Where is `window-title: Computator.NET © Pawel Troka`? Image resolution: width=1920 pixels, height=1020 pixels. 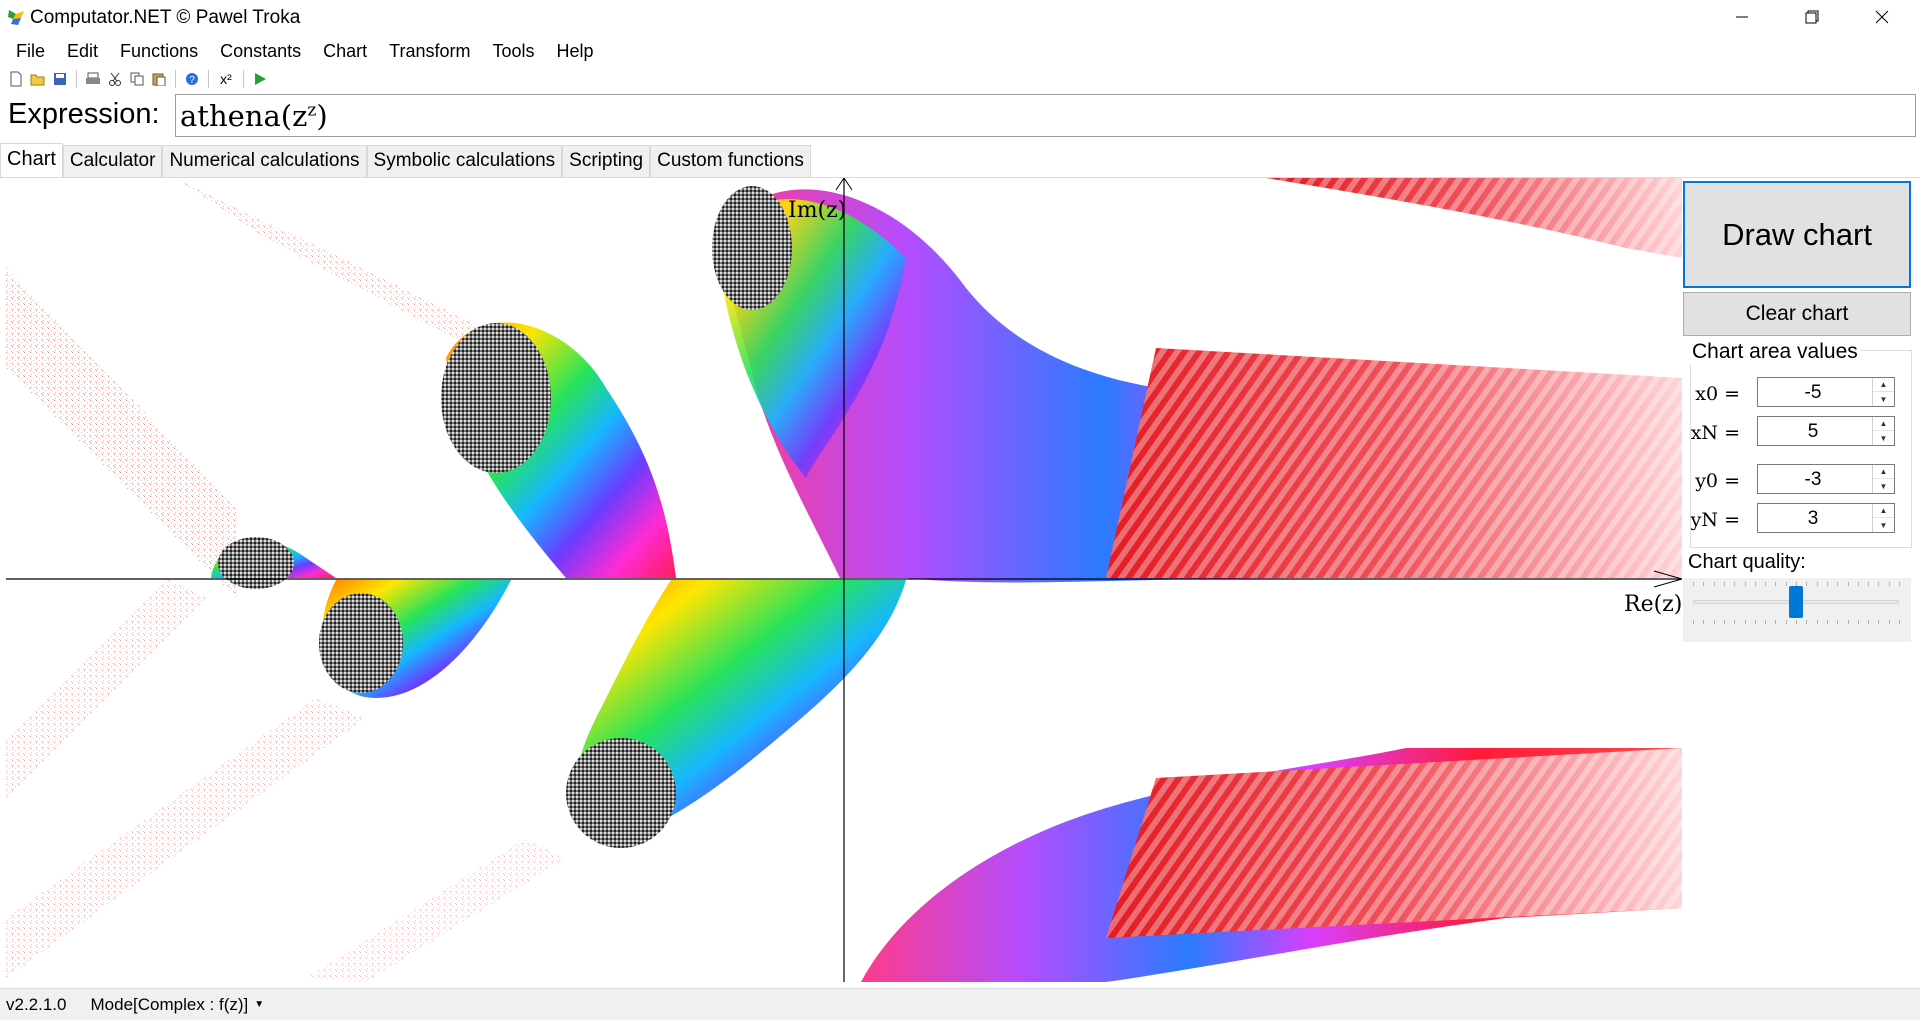
window-title: Computator.NET © Pawel Troka is located at coordinates (165, 17).